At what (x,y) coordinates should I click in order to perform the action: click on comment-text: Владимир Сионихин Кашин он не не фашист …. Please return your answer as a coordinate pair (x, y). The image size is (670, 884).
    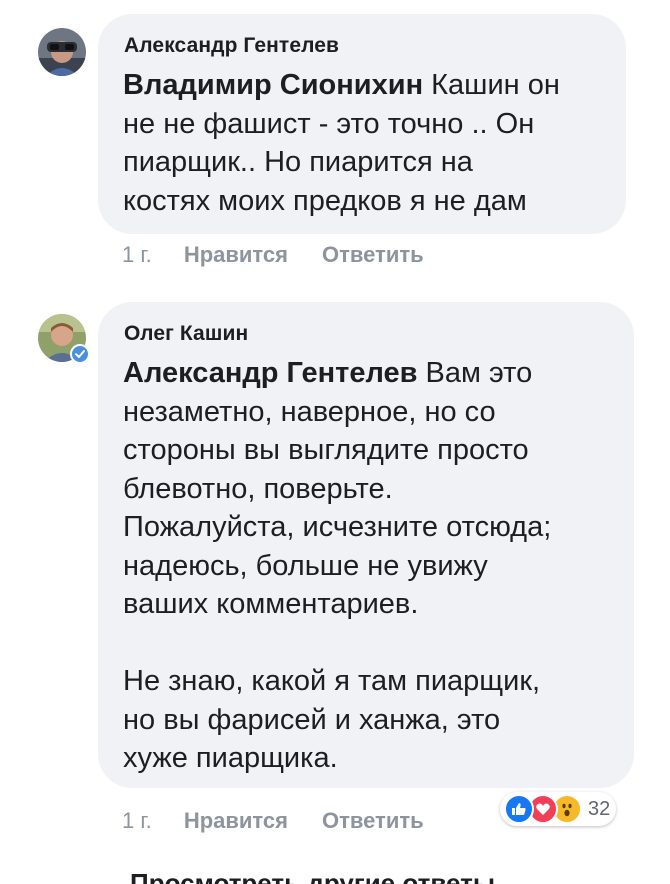
    Looking at the image, I should click on (370, 143).